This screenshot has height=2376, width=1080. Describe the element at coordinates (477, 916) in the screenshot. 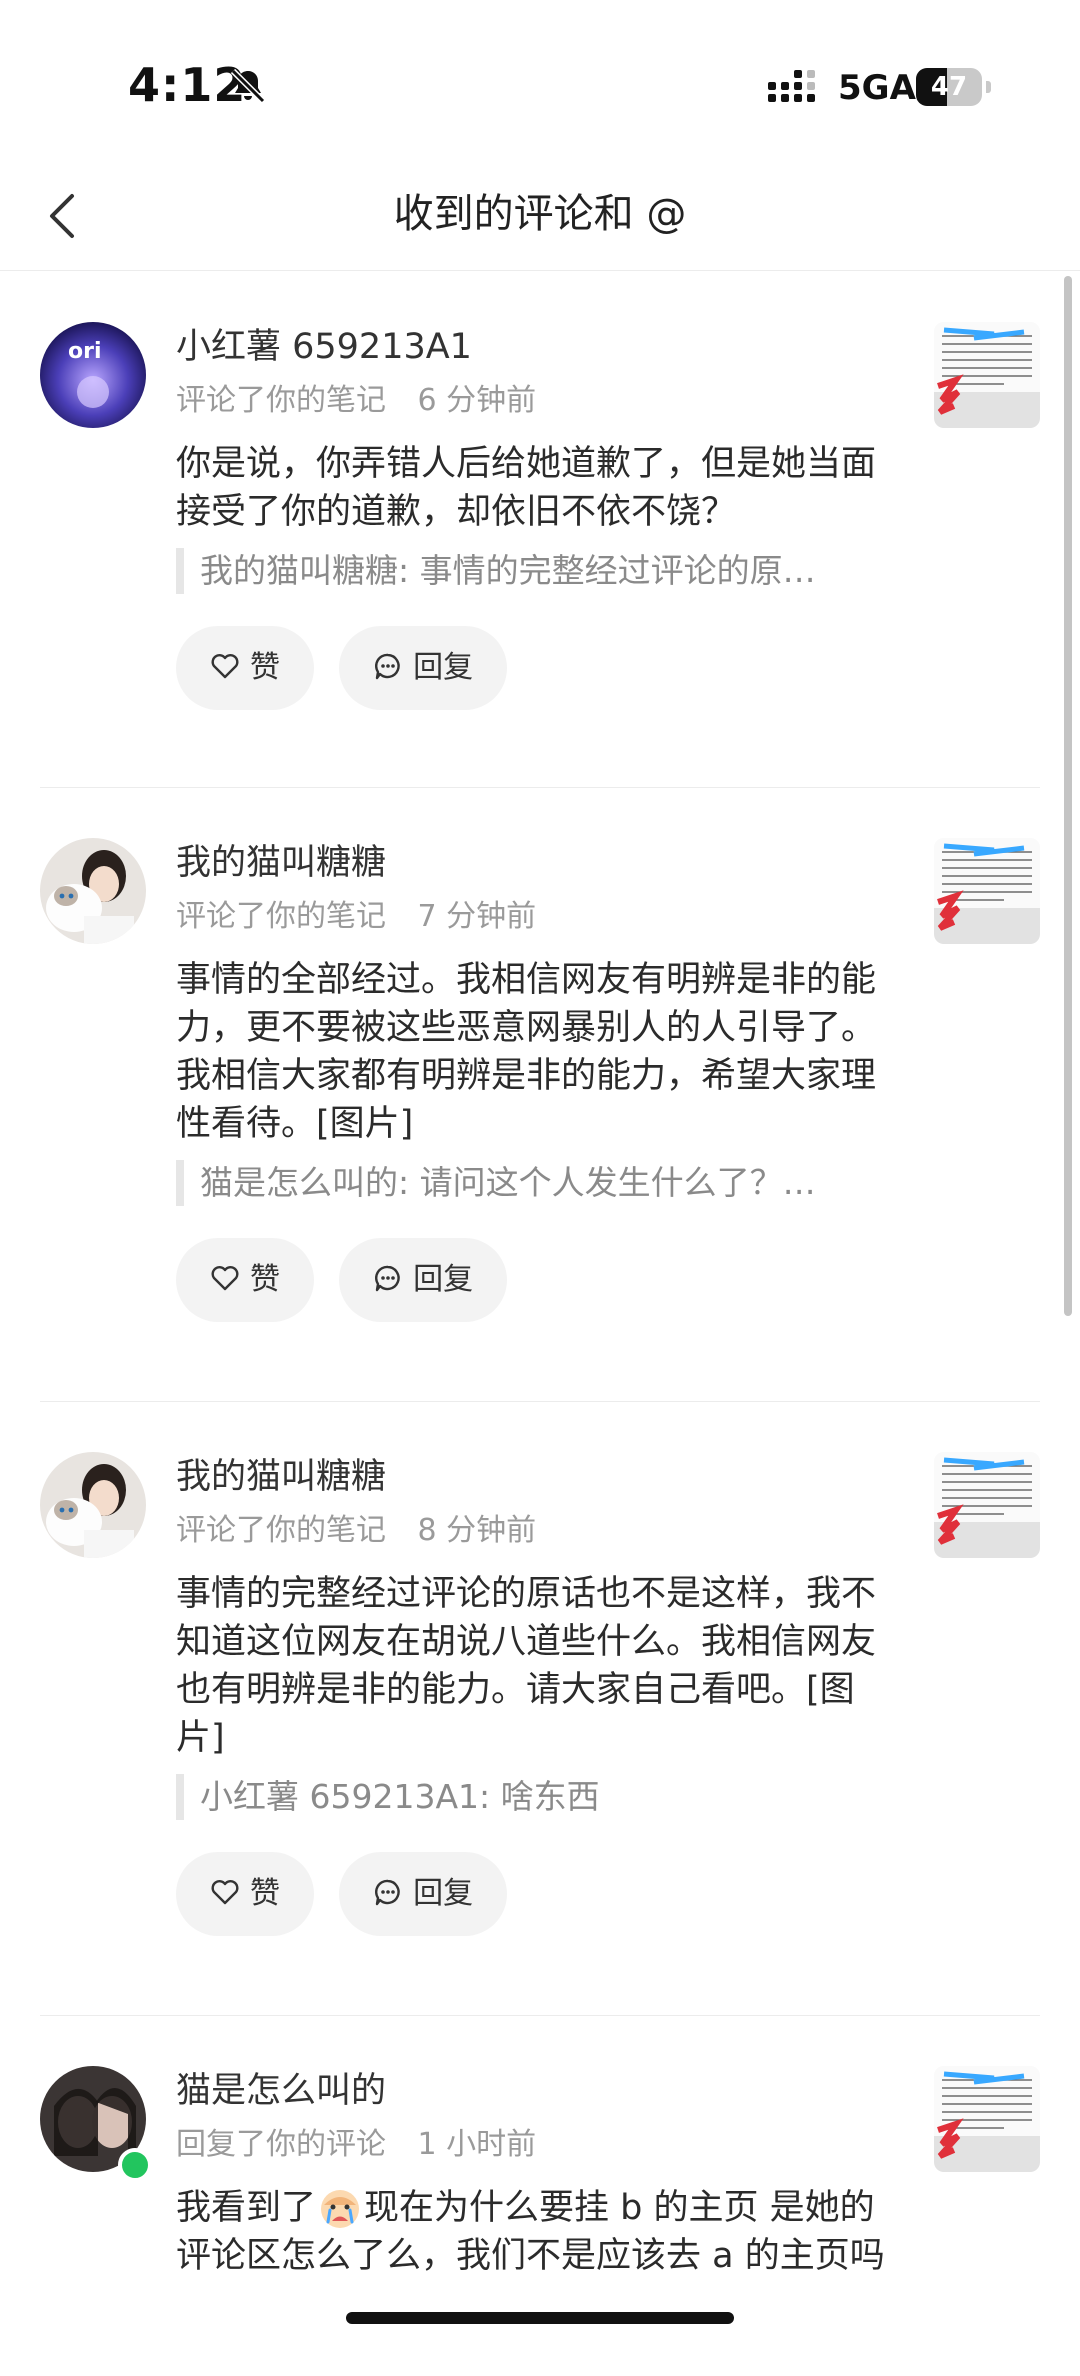

I see `timestamp: 7 分钟前` at that location.